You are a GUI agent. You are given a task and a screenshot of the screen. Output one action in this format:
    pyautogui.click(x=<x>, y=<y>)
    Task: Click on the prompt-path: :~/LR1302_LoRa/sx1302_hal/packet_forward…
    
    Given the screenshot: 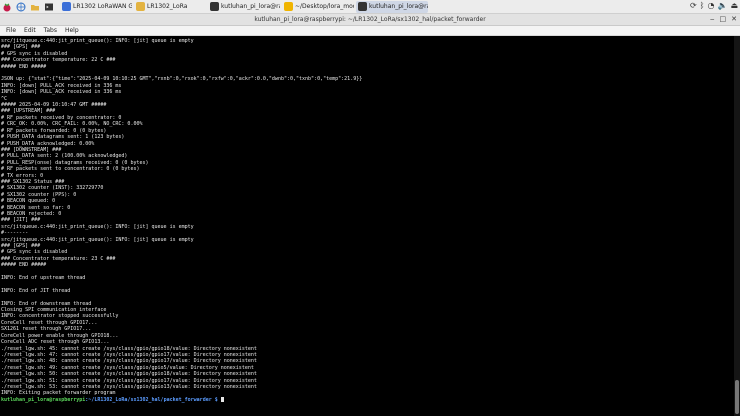 What is the action you would take?
    pyautogui.click(x=151, y=399)
    